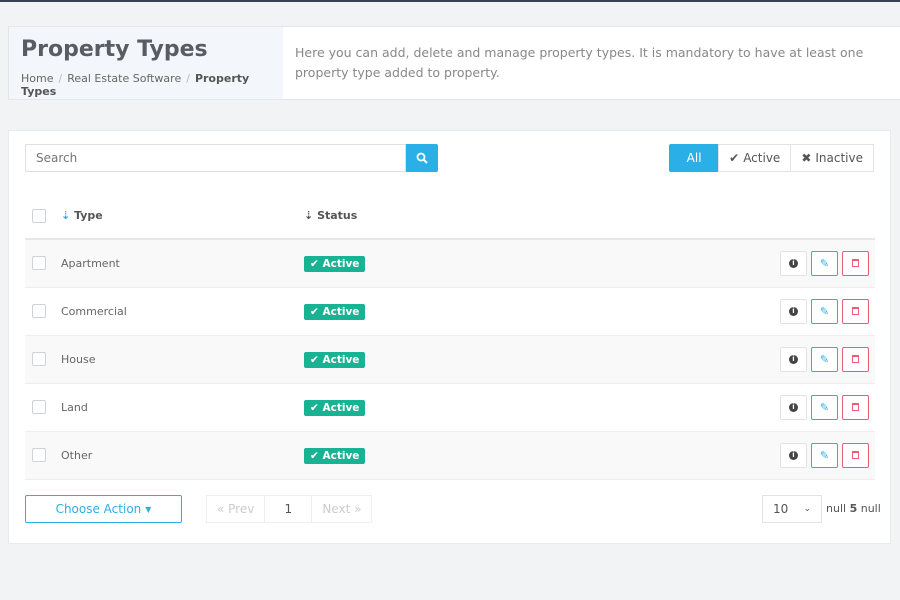 This screenshot has height=600, width=900. Describe the element at coordinates (832, 158) in the screenshot. I see `filter-inactive: ✖ Inactive` at that location.